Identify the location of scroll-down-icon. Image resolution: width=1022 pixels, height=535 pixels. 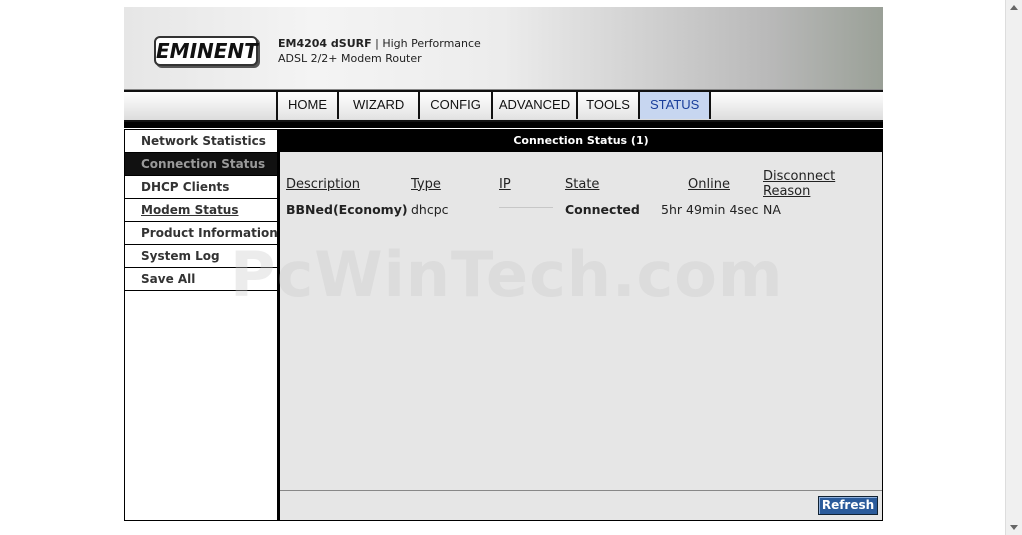
(1014, 527).